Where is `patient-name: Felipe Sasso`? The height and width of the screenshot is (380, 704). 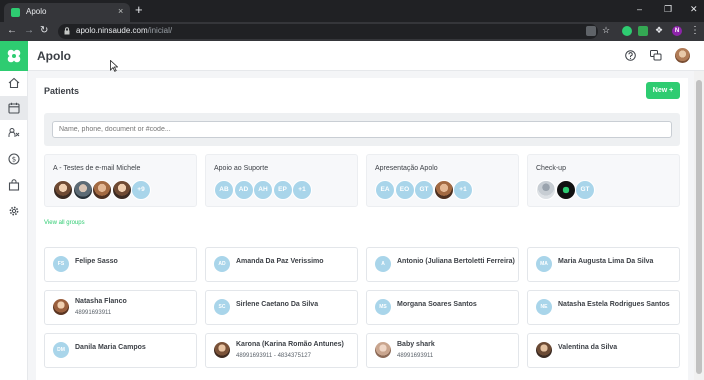
patient-name: Felipe Sasso is located at coordinates (96, 261).